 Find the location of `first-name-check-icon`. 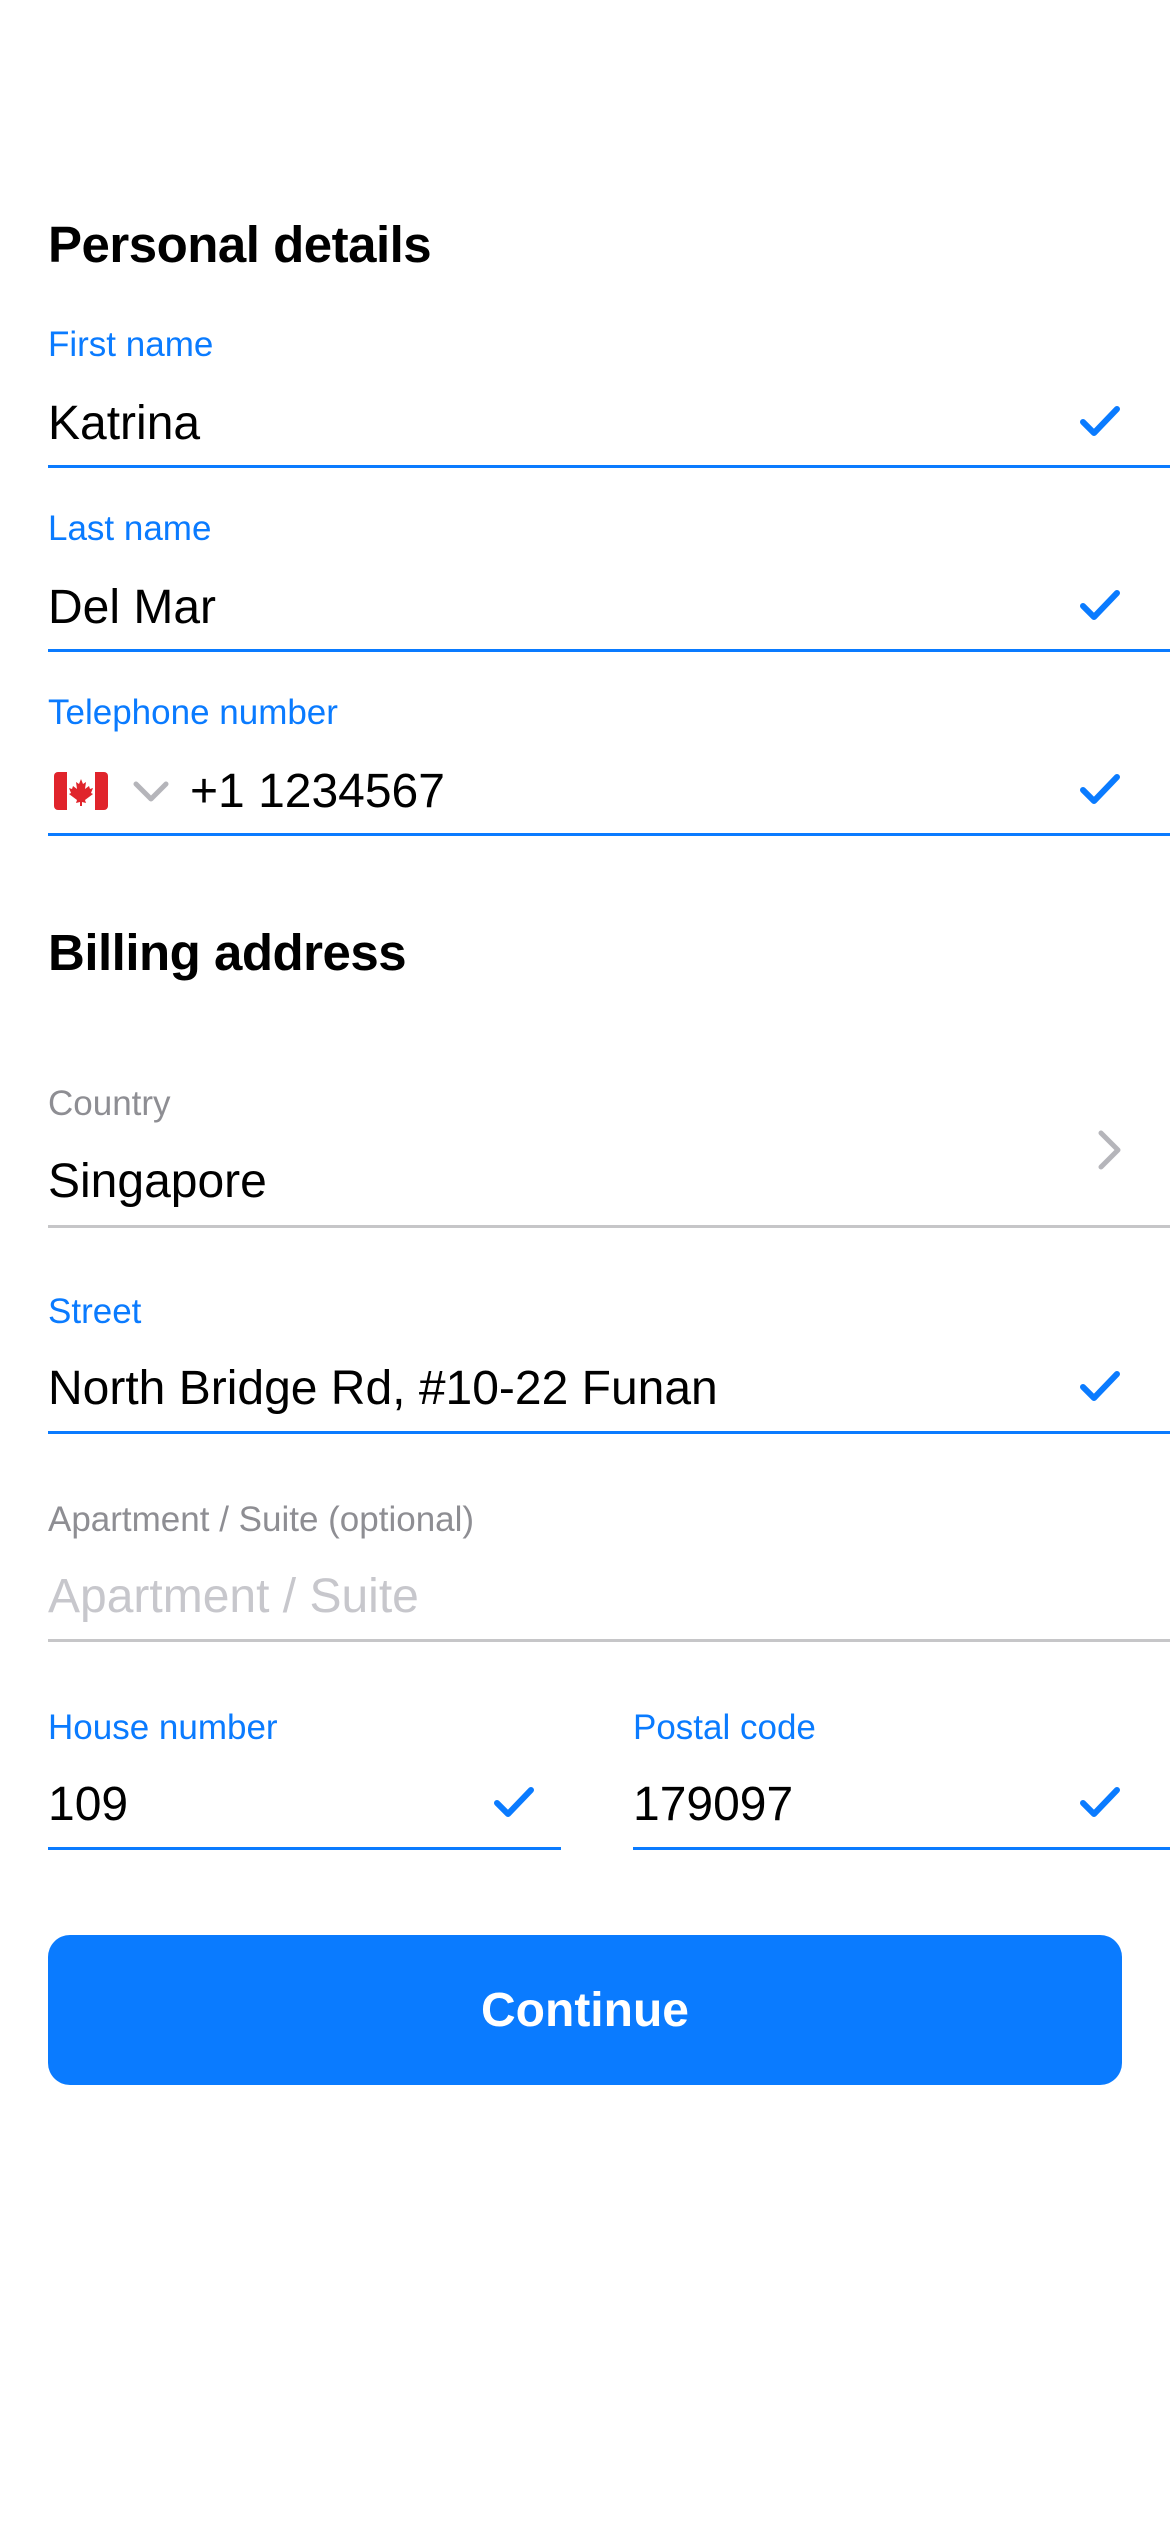

first-name-check-icon is located at coordinates (1100, 421).